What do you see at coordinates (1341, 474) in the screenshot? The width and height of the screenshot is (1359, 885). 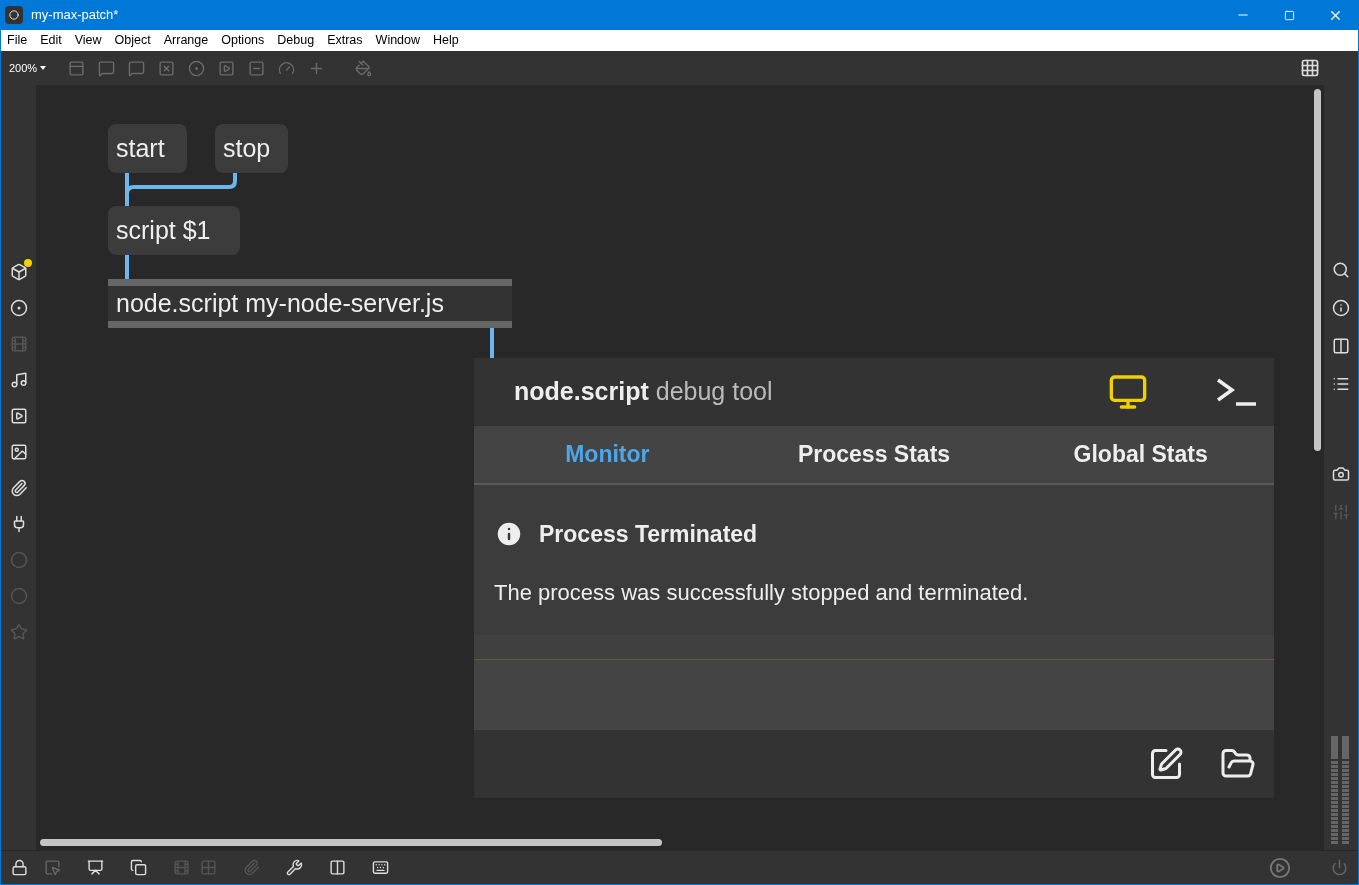 I see `camera-icon` at bounding box center [1341, 474].